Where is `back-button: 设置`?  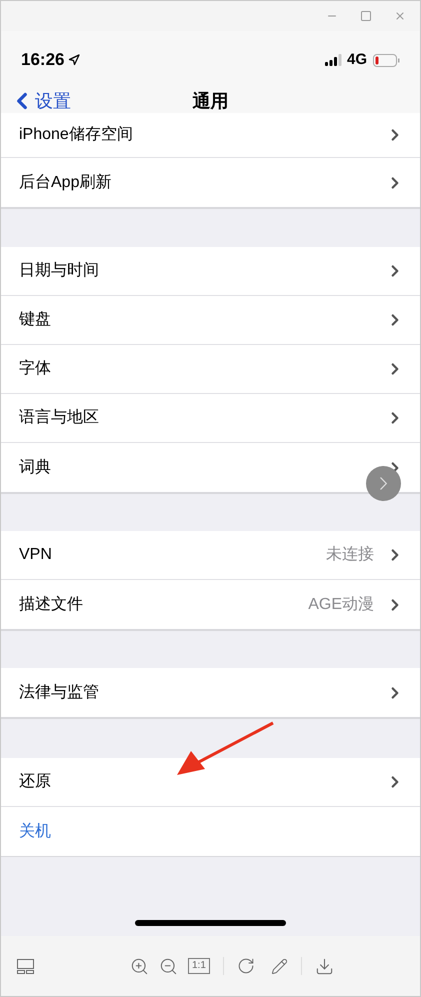
back-button: 设置 is located at coordinates (40, 101).